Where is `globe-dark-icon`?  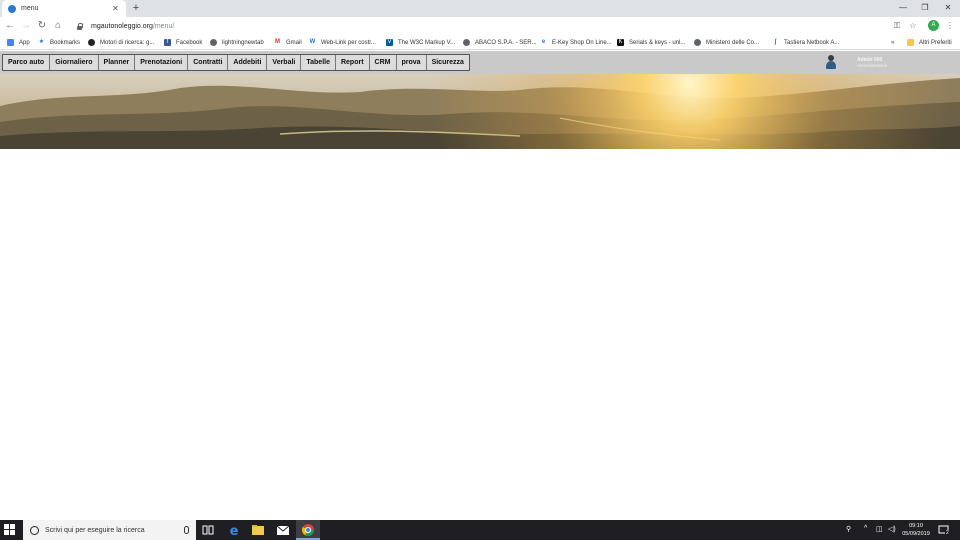
globe-dark-icon is located at coordinates (91, 42).